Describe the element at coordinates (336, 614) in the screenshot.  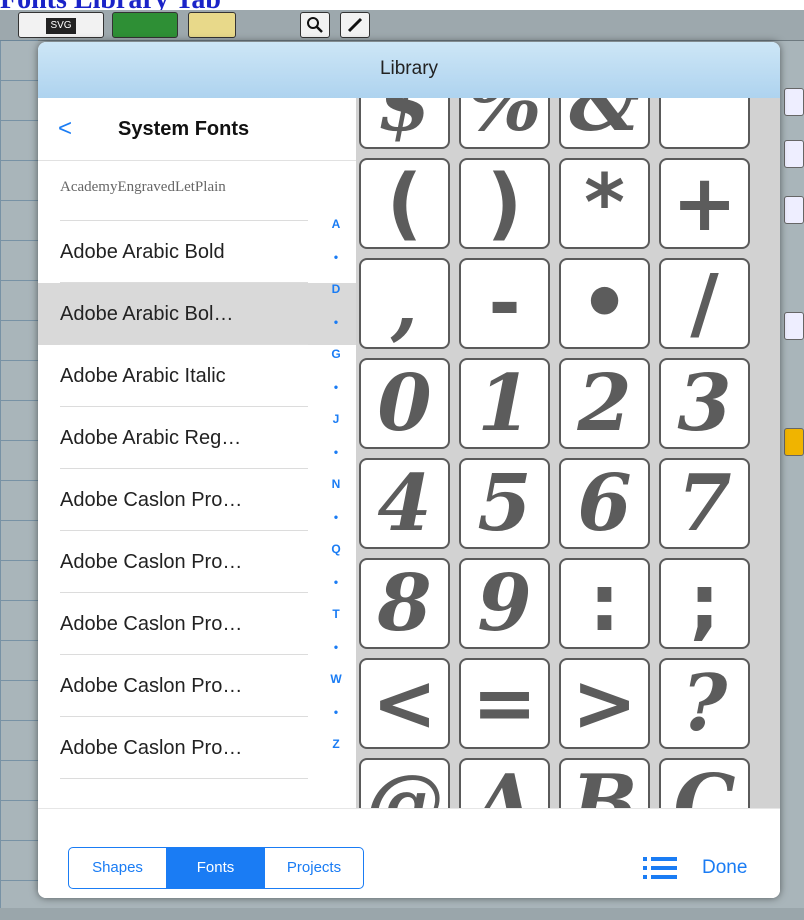
I see `index-letter: T` at that location.